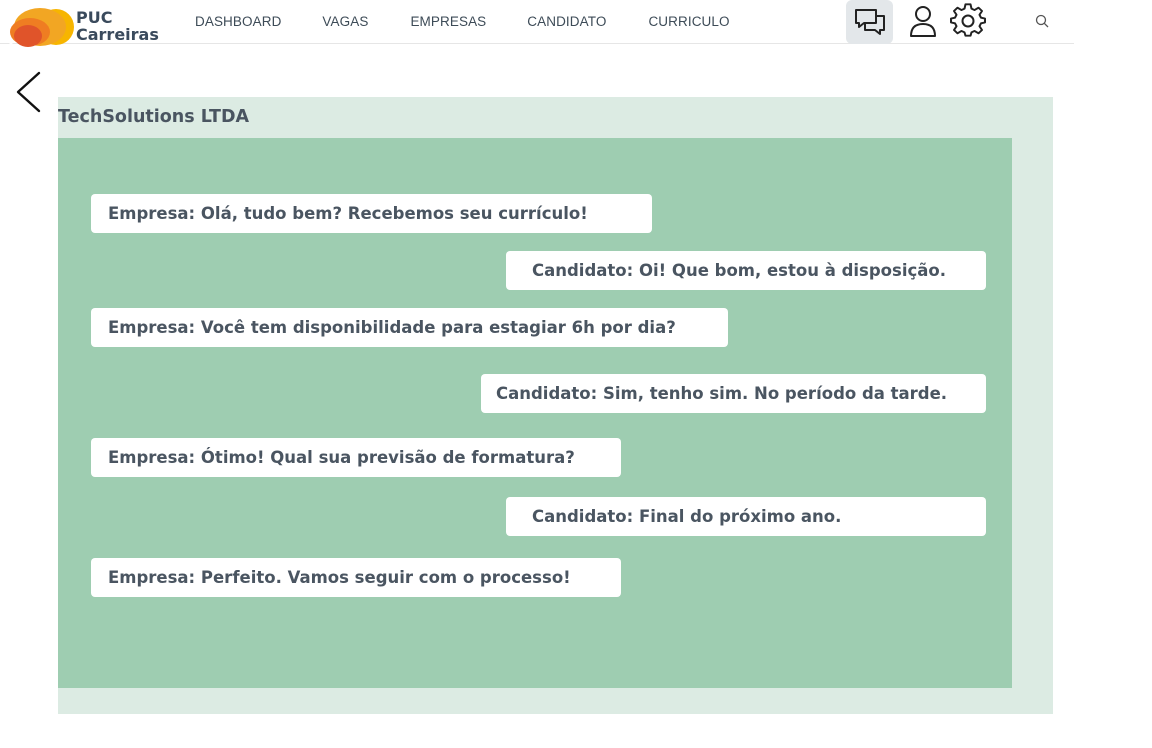 This screenshot has height=748, width=1152. What do you see at coordinates (448, 21) in the screenshot?
I see `nav-empresas: EMPRESAS` at bounding box center [448, 21].